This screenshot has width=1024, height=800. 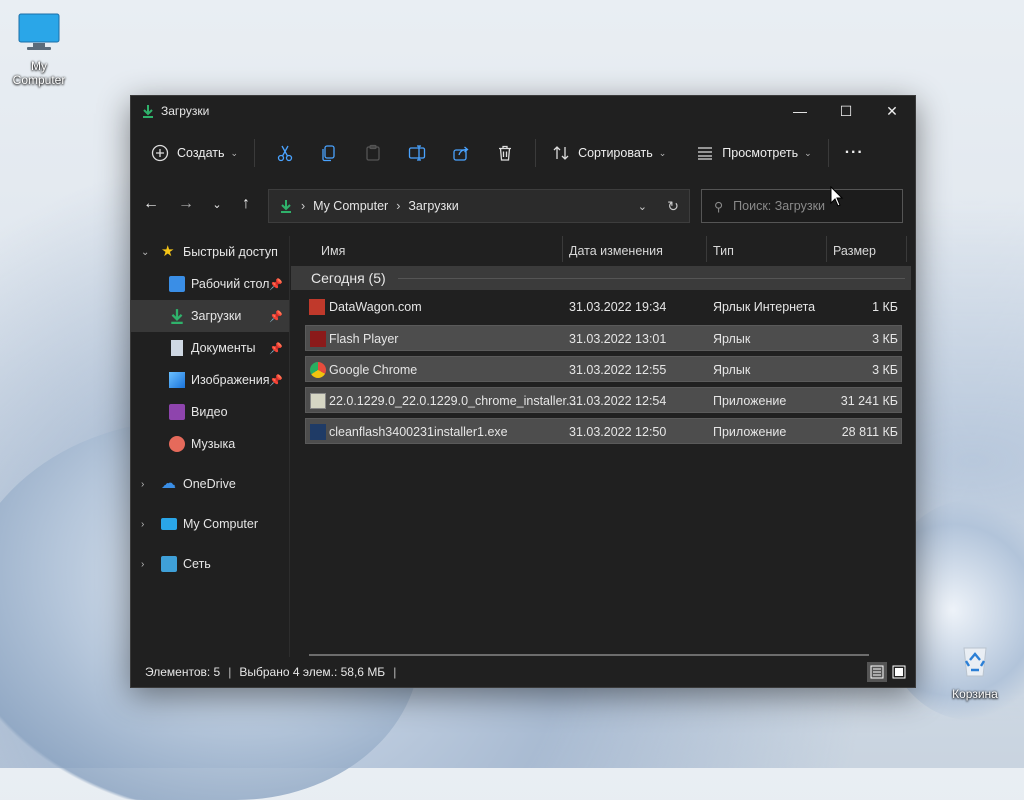 I want to click on internet-shortcut-icon, so click(x=317, y=307).